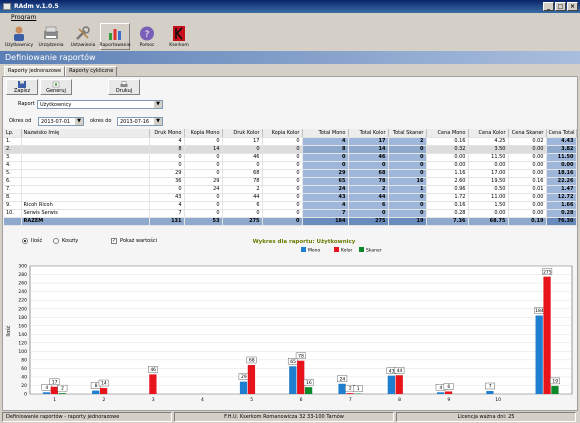  What do you see at coordinates (203, 133) in the screenshot?
I see `column-header: Kopia Mono` at bounding box center [203, 133].